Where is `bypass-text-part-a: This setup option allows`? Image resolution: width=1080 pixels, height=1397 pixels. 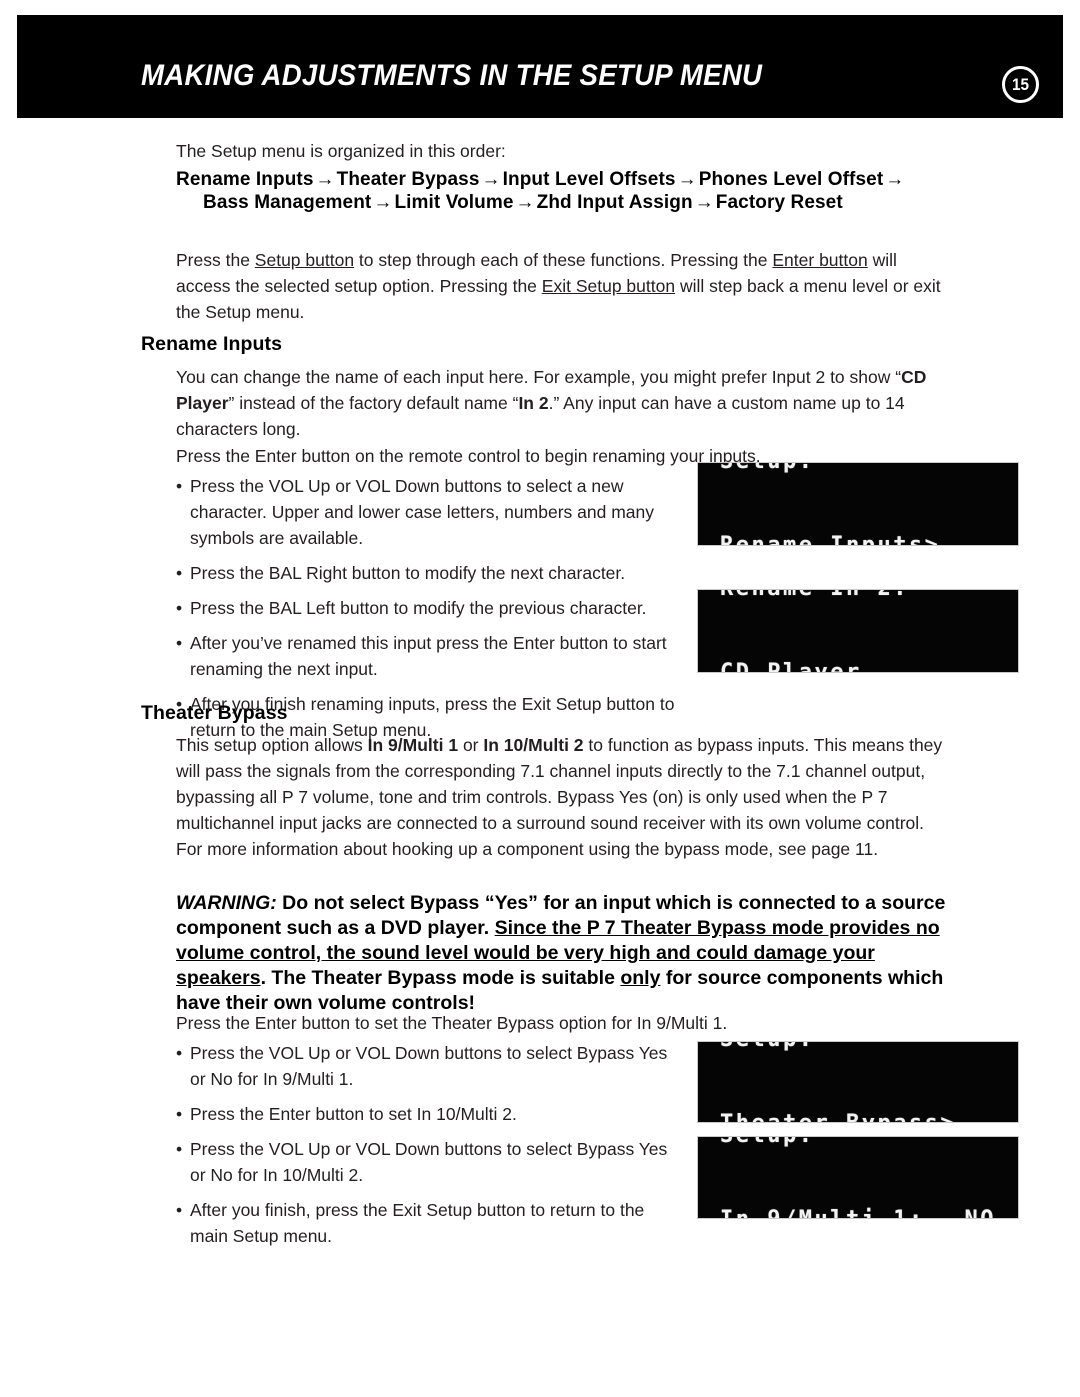 bypass-text-part-a: This setup option allows is located at coordinates (272, 745).